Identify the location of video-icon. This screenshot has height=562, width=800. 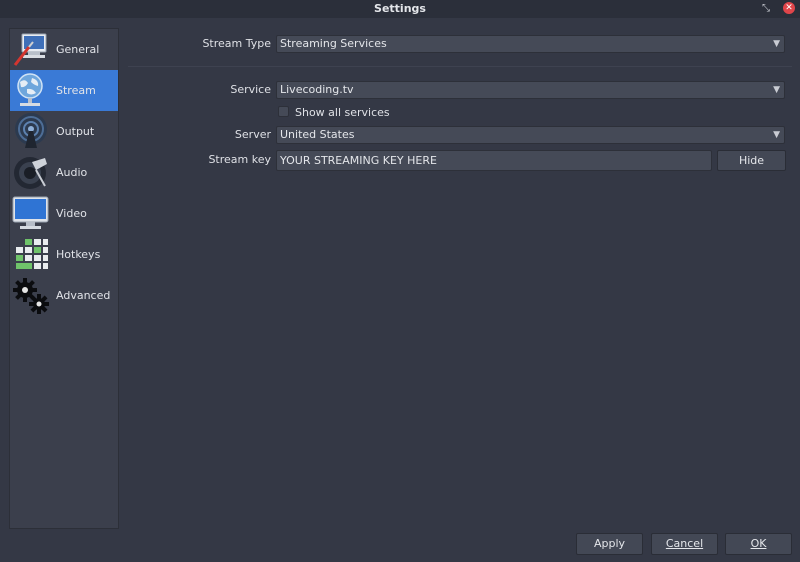
(30, 212).